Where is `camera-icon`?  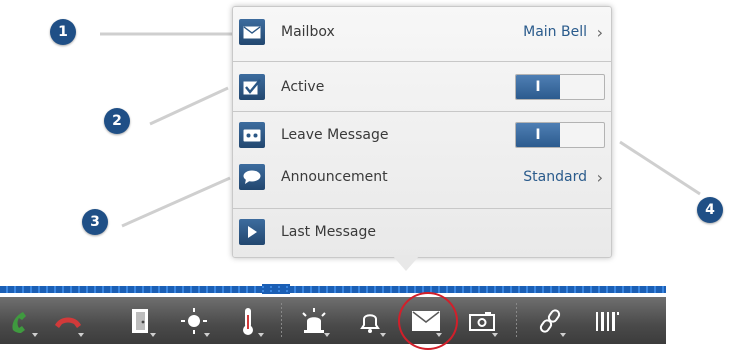 camera-icon is located at coordinates (482, 320).